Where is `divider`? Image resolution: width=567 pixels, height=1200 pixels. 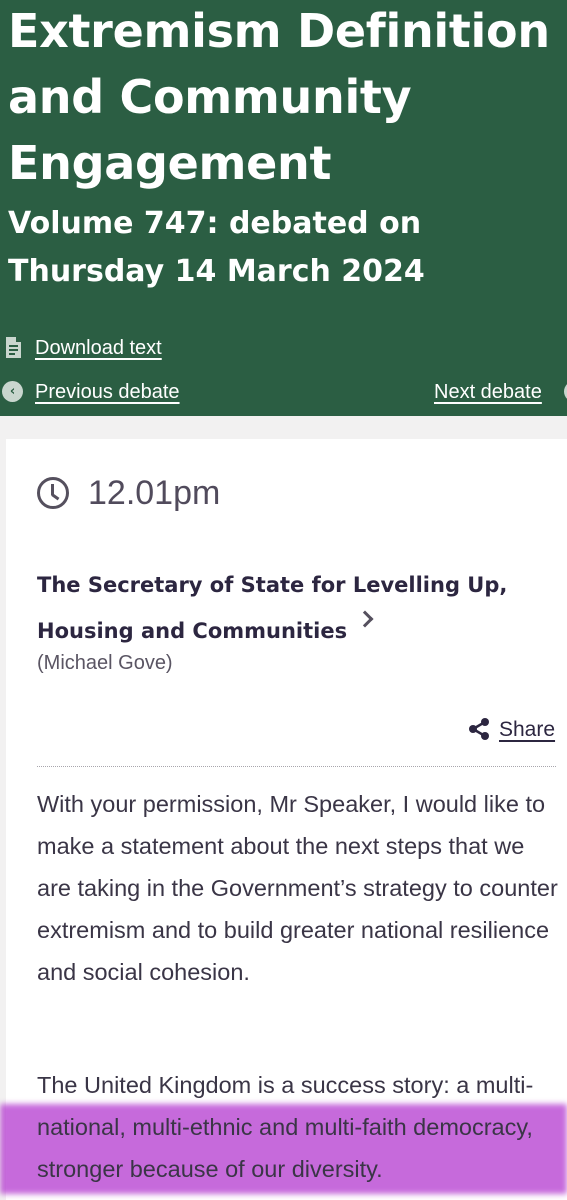 divider is located at coordinates (296, 766).